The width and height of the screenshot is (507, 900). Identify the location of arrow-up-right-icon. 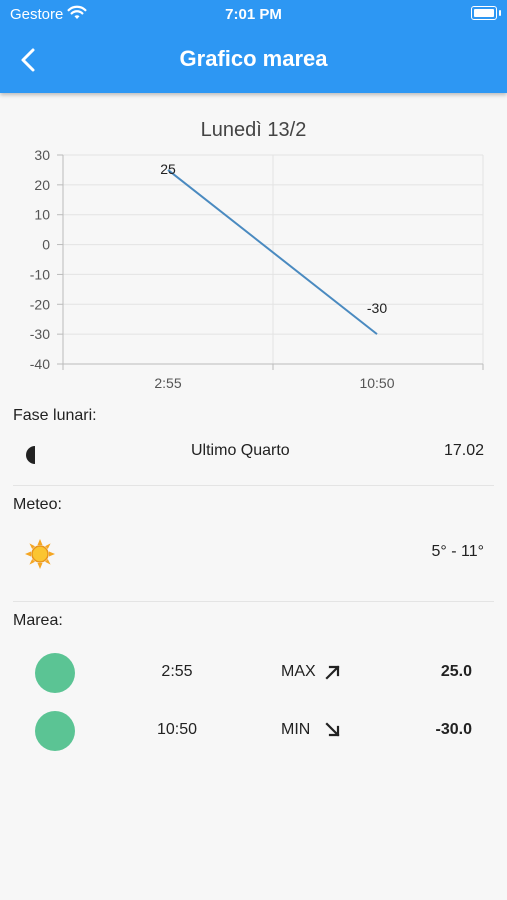
(332, 672).